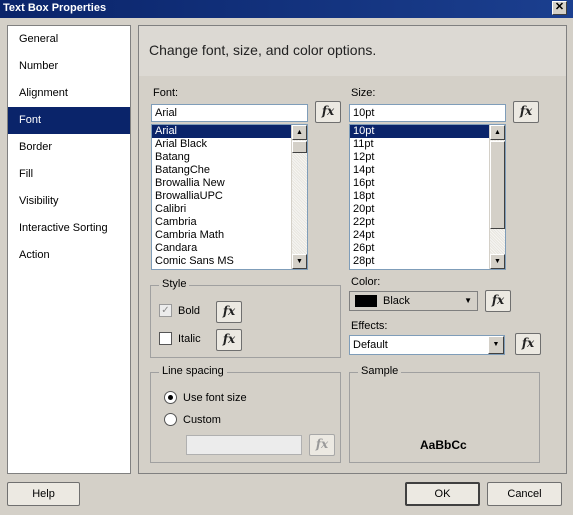  What do you see at coordinates (229, 183) in the screenshot?
I see `font-list-item: Browallia New` at bounding box center [229, 183].